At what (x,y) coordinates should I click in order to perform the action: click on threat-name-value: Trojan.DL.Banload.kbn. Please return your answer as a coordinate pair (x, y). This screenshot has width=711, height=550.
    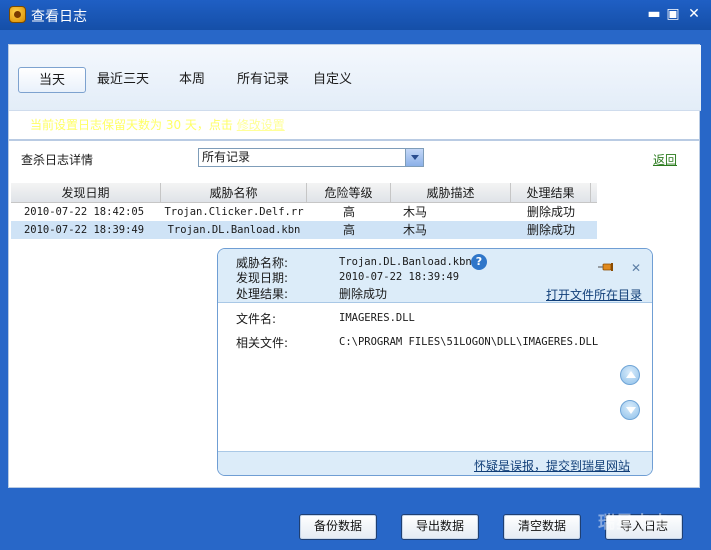
    Looking at the image, I should click on (405, 262).